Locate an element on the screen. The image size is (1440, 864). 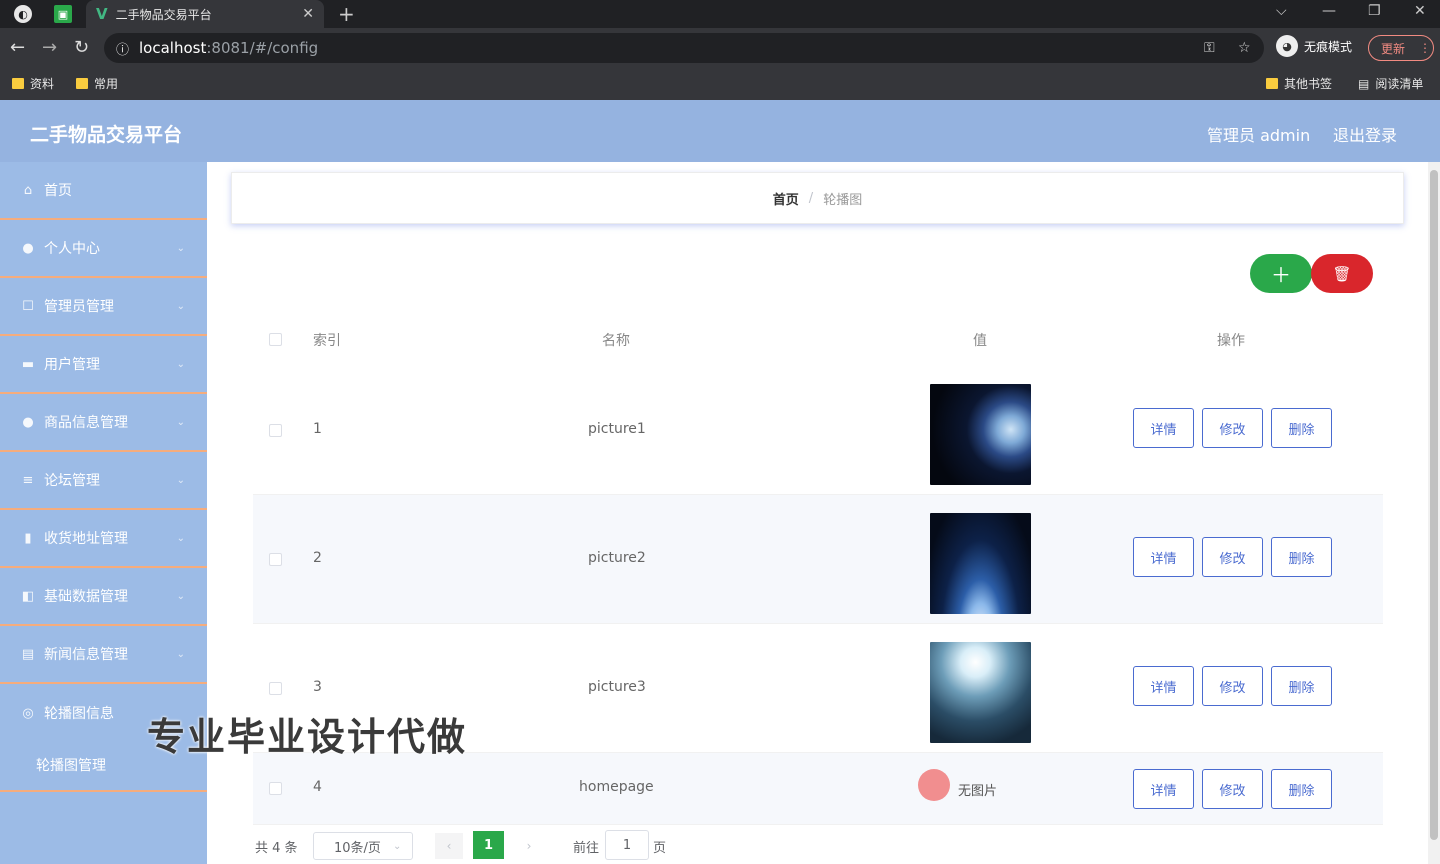
incognito-indicator: ◕ 无痕模式 is located at coordinates (1314, 46).